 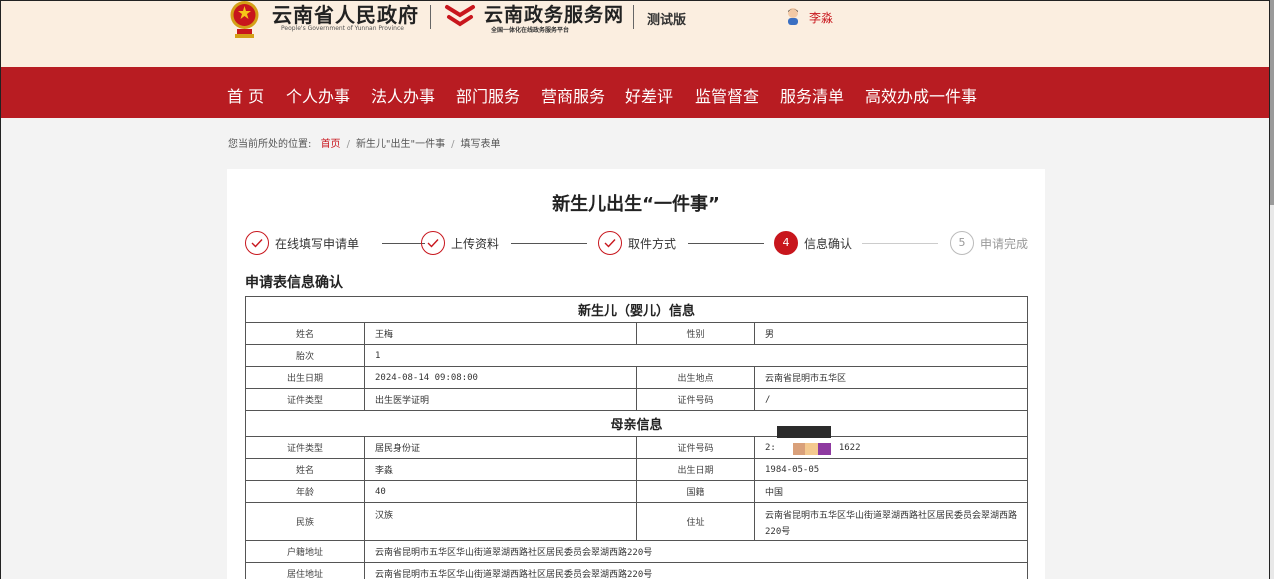 I want to click on breadcrumb-current: 填写表单, so click(x=480, y=144).